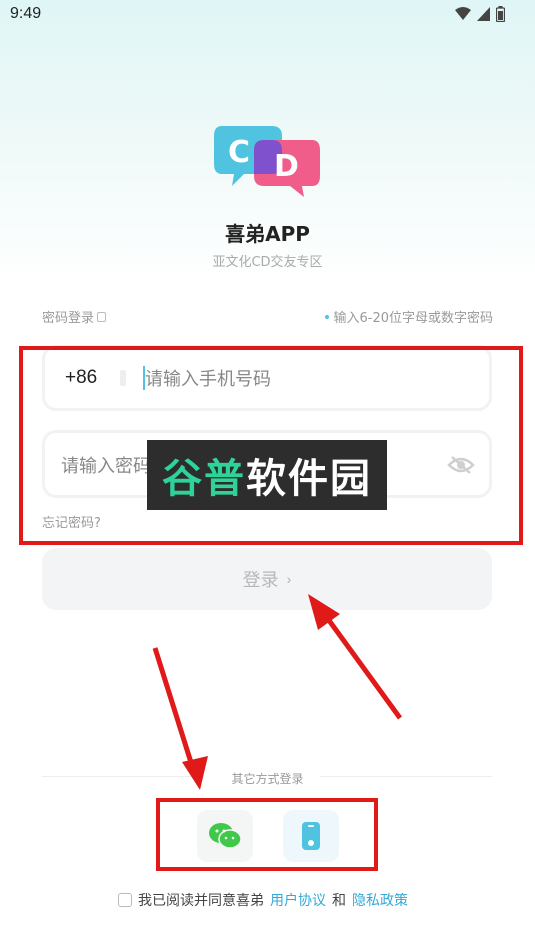  I want to click on app-logo: C D, so click(267, 161).